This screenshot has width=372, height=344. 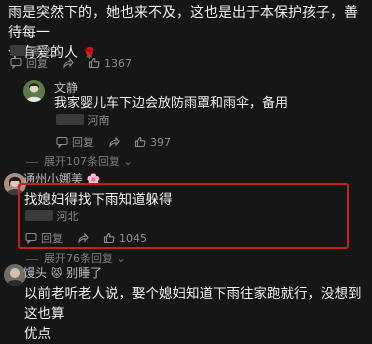 I want to click on avatar, so click(x=34, y=91).